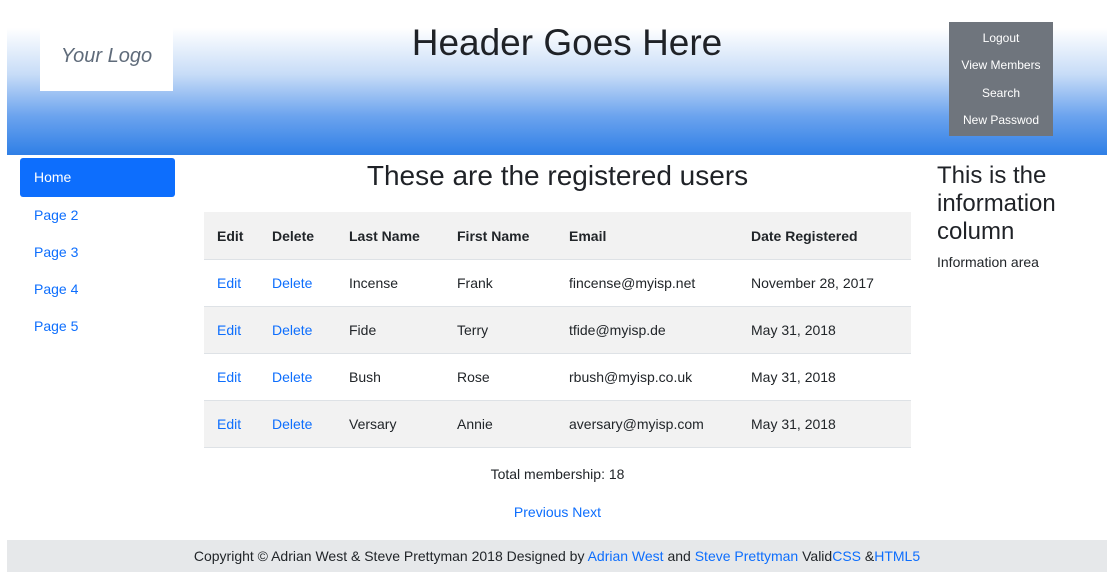  What do you see at coordinates (390, 377) in the screenshot?
I see `last-name-cell: Bush` at bounding box center [390, 377].